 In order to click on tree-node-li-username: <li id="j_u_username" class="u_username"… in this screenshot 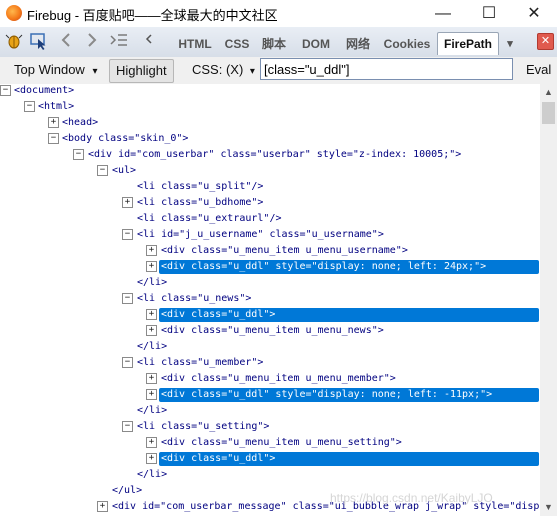, I will do `click(260, 235)`.